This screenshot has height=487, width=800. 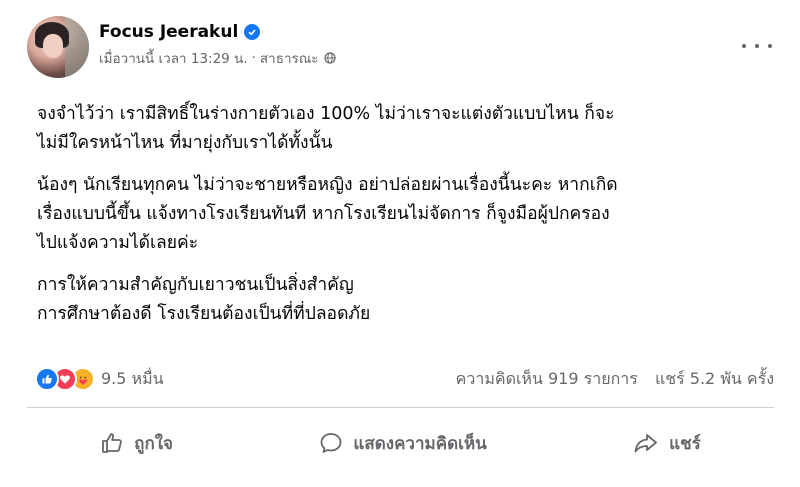 What do you see at coordinates (168, 32) in the screenshot?
I see `author-name: Focus Jeerakul` at bounding box center [168, 32].